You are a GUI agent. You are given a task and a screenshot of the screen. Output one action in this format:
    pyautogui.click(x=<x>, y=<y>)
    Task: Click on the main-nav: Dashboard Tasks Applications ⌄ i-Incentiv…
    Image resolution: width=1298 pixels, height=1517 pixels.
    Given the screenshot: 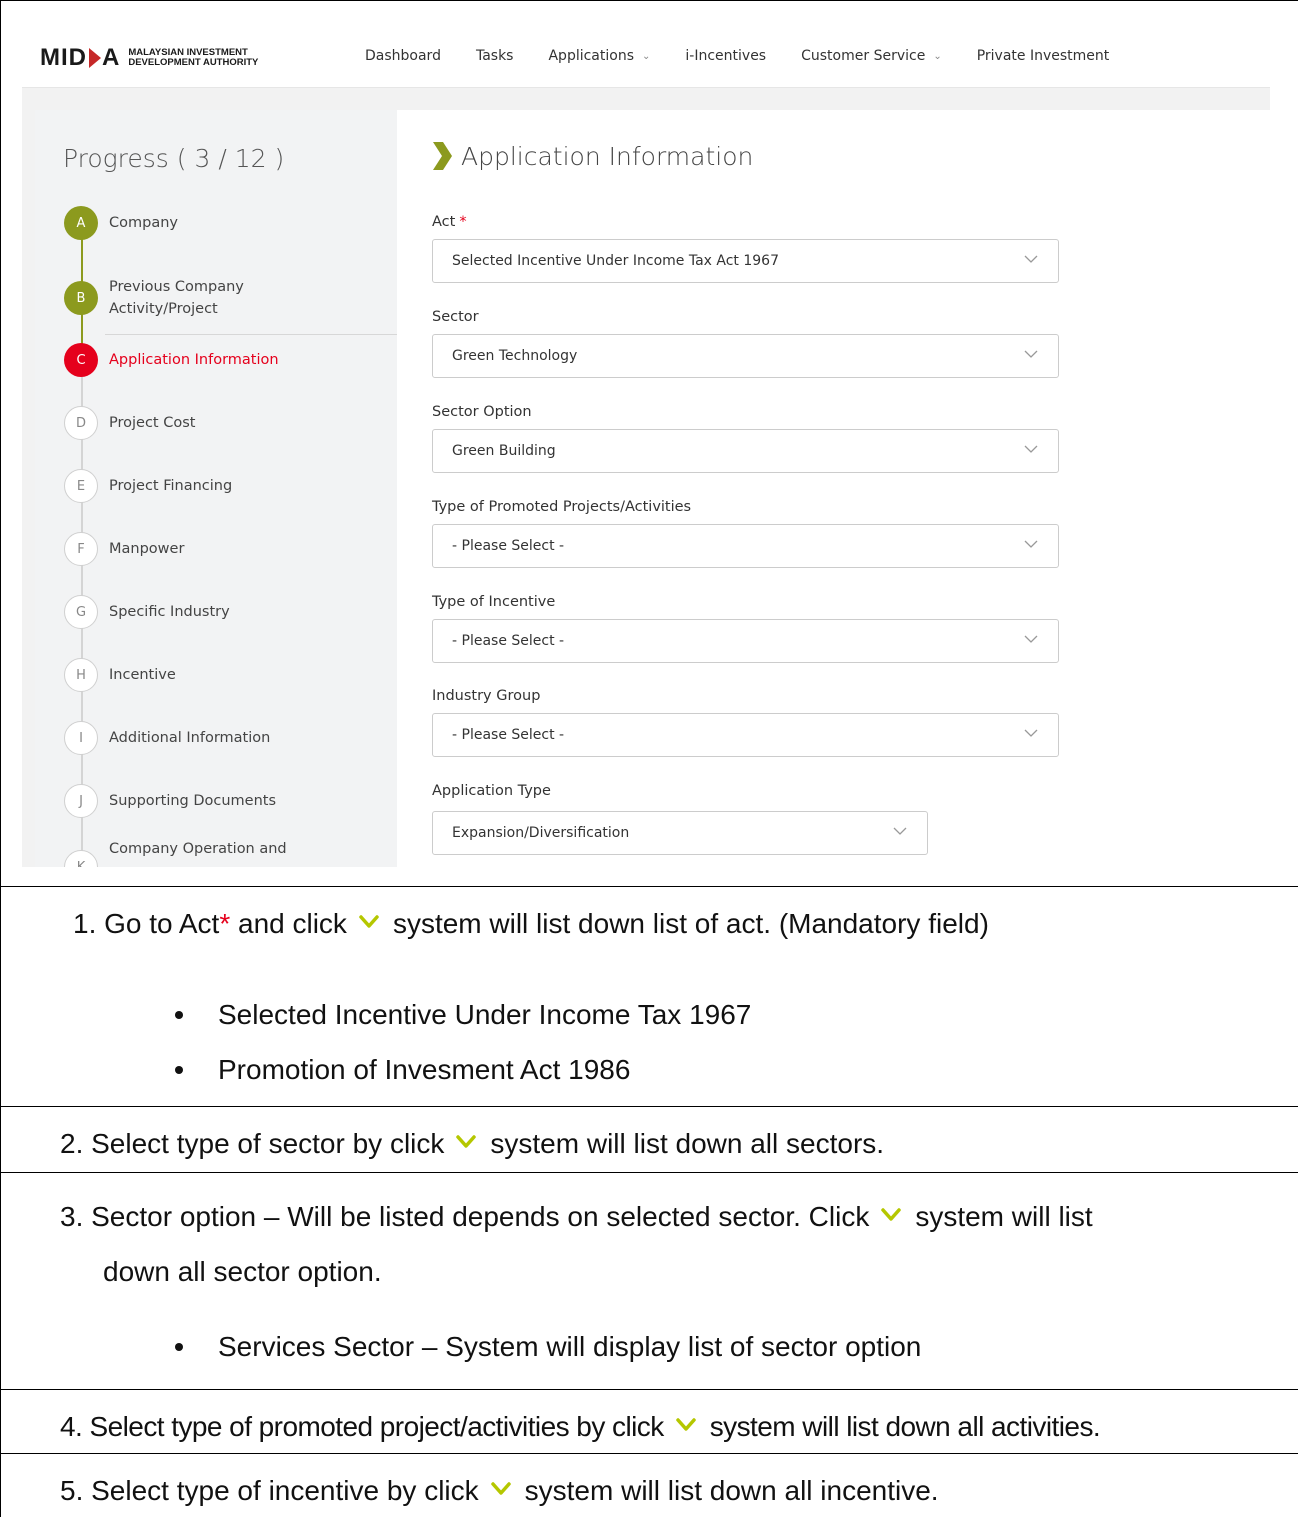 What is the action you would take?
    pyautogui.click(x=754, y=56)
    